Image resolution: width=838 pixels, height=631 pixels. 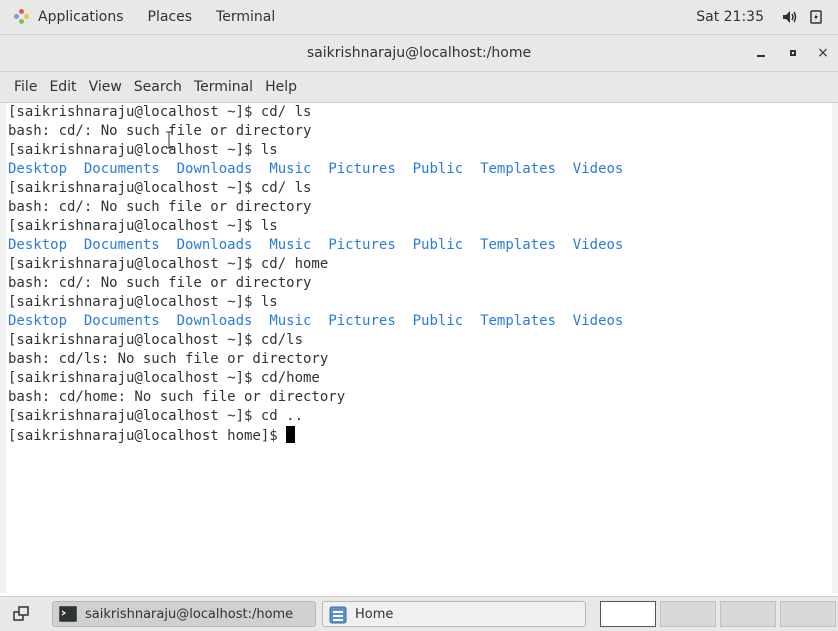 I want to click on places-menu: Places, so click(x=170, y=17).